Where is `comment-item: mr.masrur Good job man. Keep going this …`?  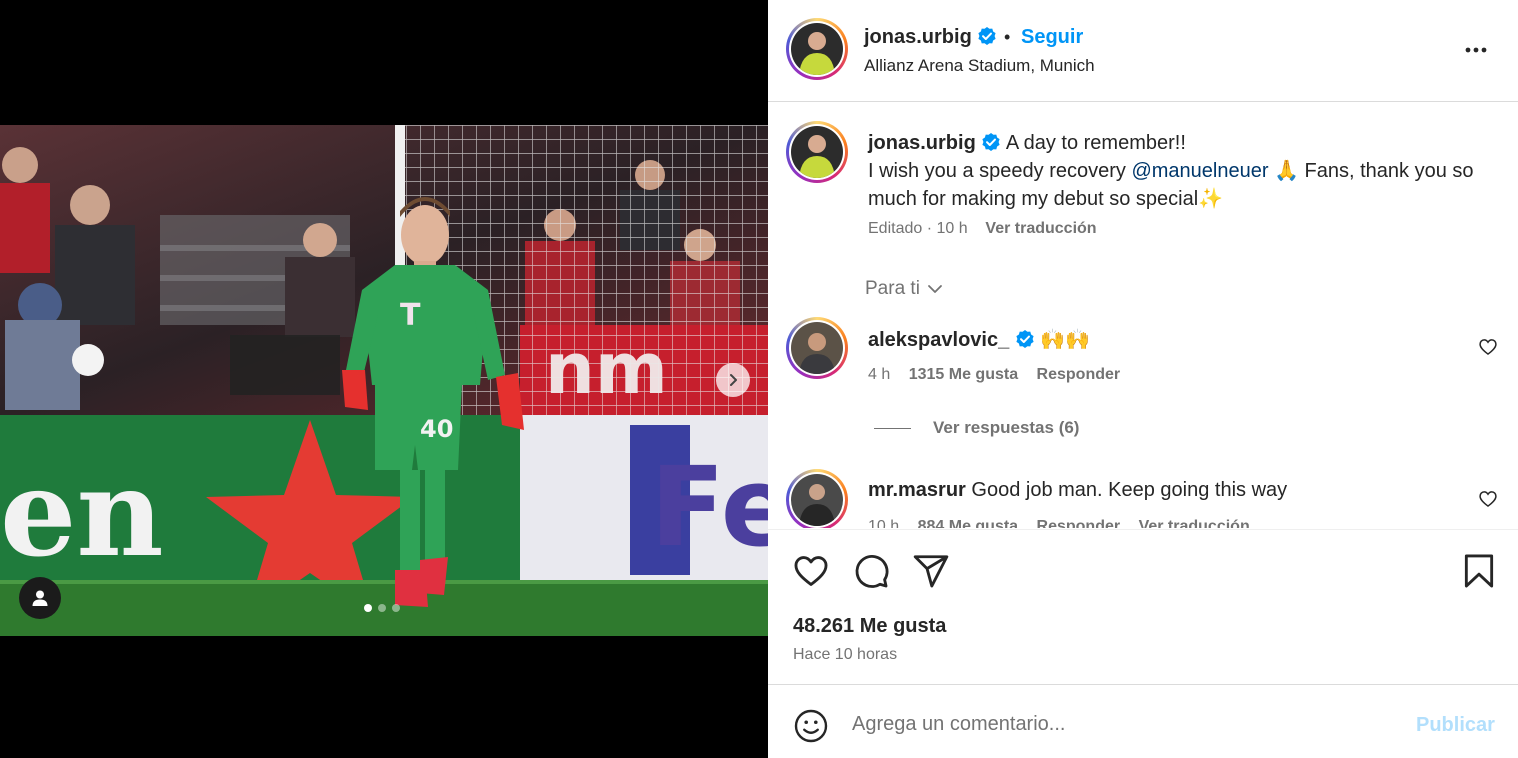 comment-item: mr.masrur Good job man. Keep going this … is located at coordinates (1143, 497).